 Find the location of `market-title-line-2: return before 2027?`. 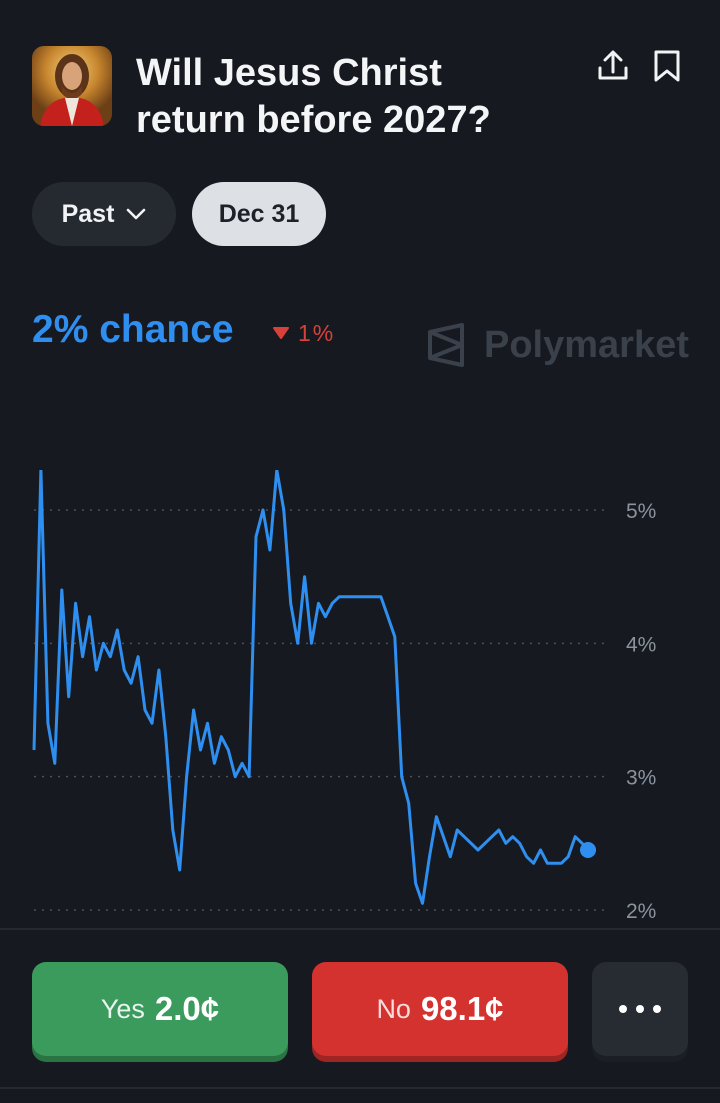

market-title-line-2: return before 2027? is located at coordinates (313, 120).